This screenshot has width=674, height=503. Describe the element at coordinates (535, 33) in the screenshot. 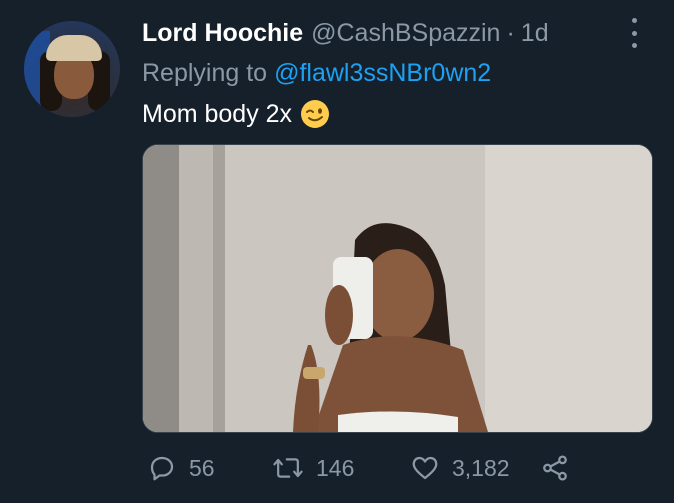

I see `timestamp: 1d` at that location.